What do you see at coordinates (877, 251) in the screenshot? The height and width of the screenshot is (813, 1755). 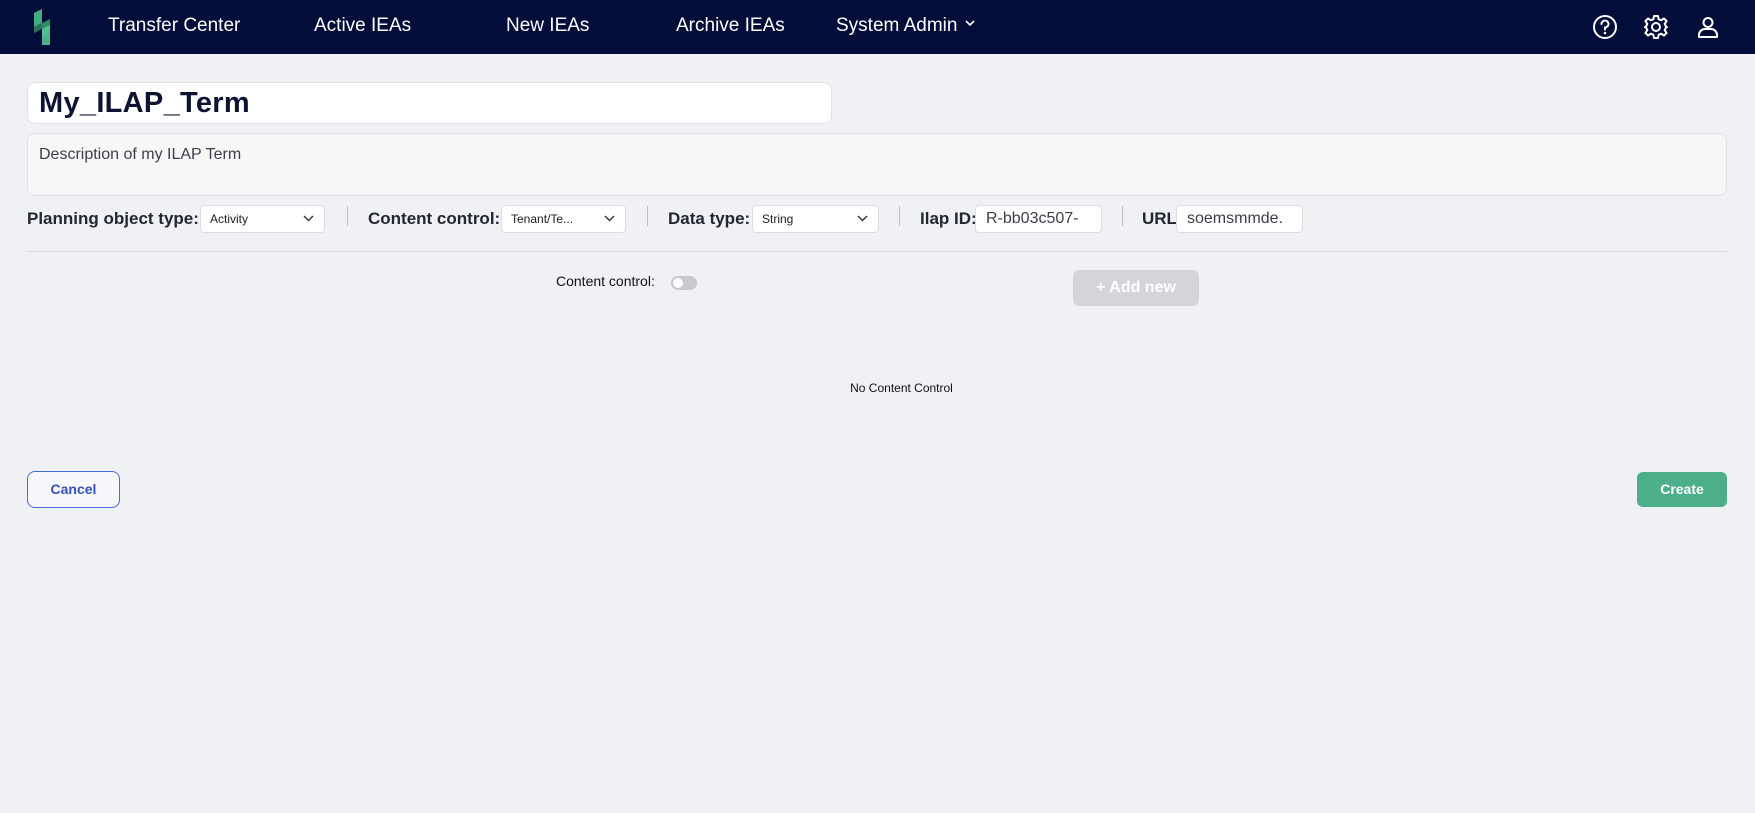 I see `section-divider` at bounding box center [877, 251].